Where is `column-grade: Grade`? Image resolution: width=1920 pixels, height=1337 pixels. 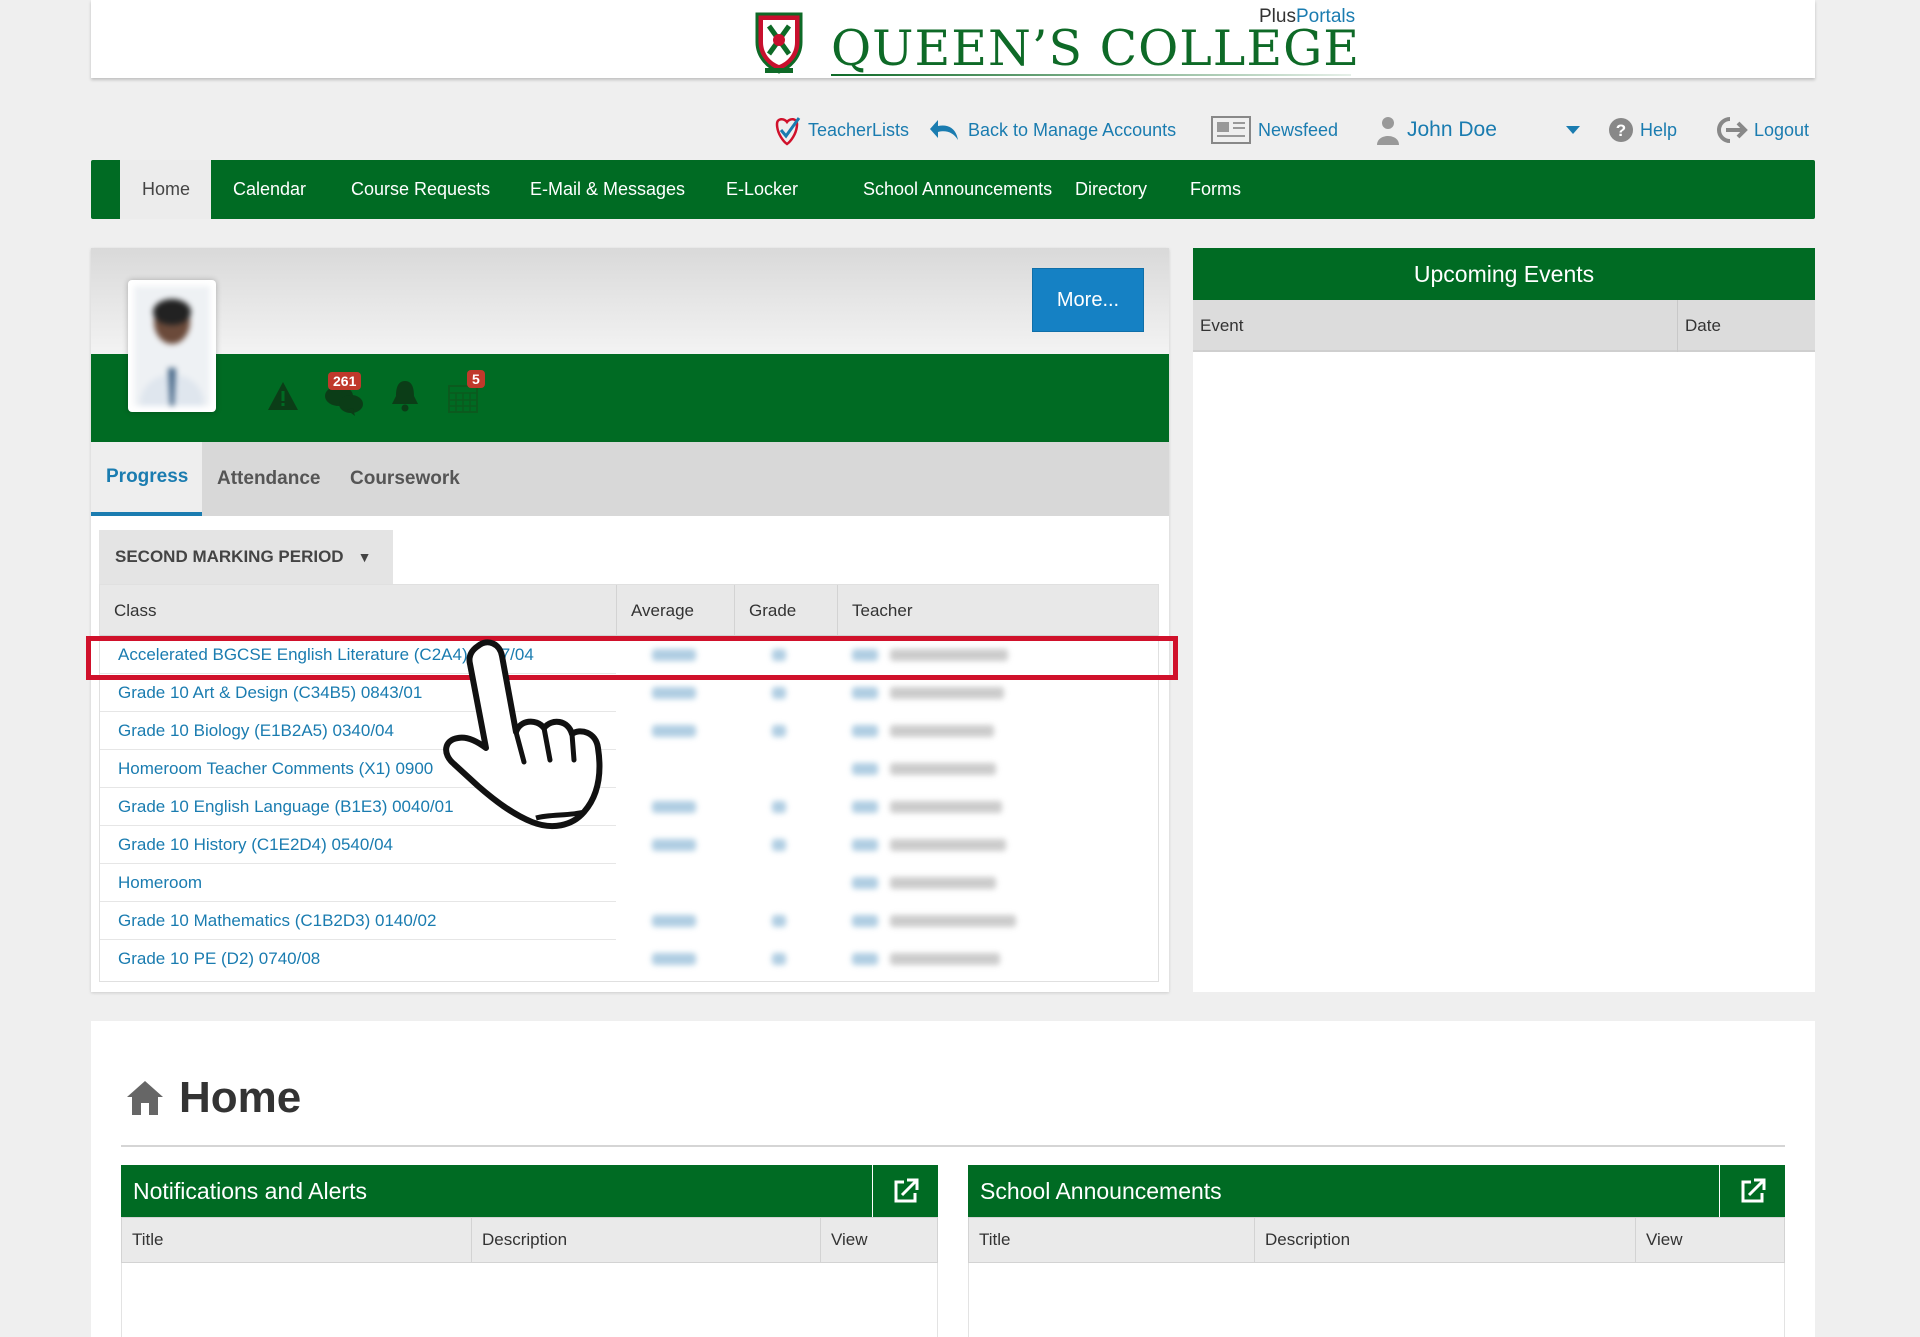 column-grade: Grade is located at coordinates (786, 610).